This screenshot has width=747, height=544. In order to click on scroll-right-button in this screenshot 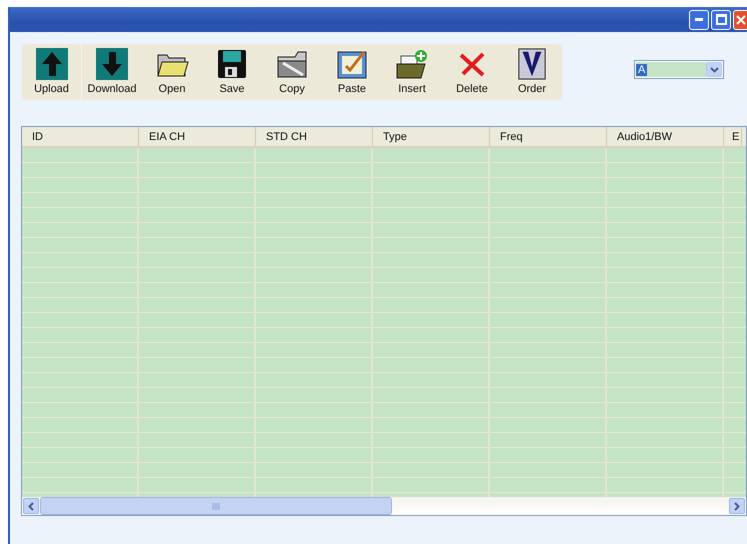, I will do `click(737, 506)`.